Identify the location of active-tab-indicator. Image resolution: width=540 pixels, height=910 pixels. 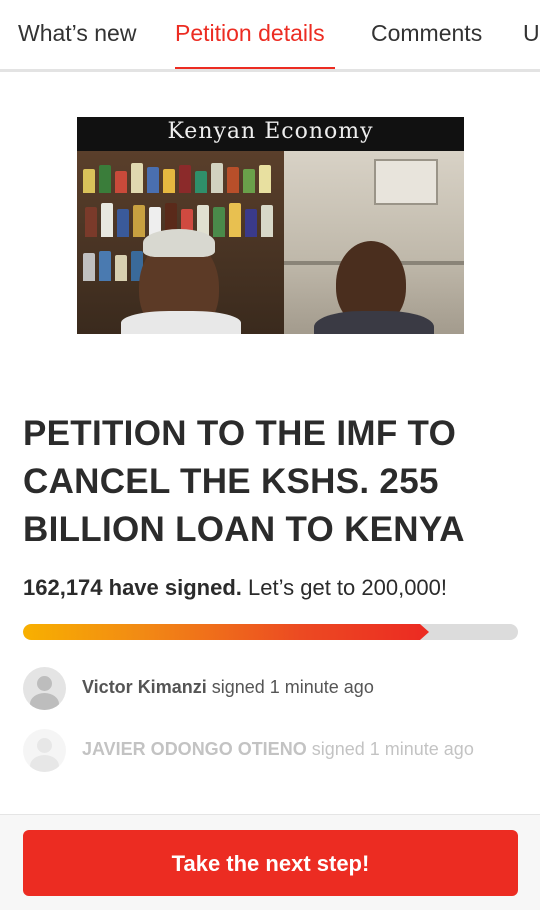
(255, 68).